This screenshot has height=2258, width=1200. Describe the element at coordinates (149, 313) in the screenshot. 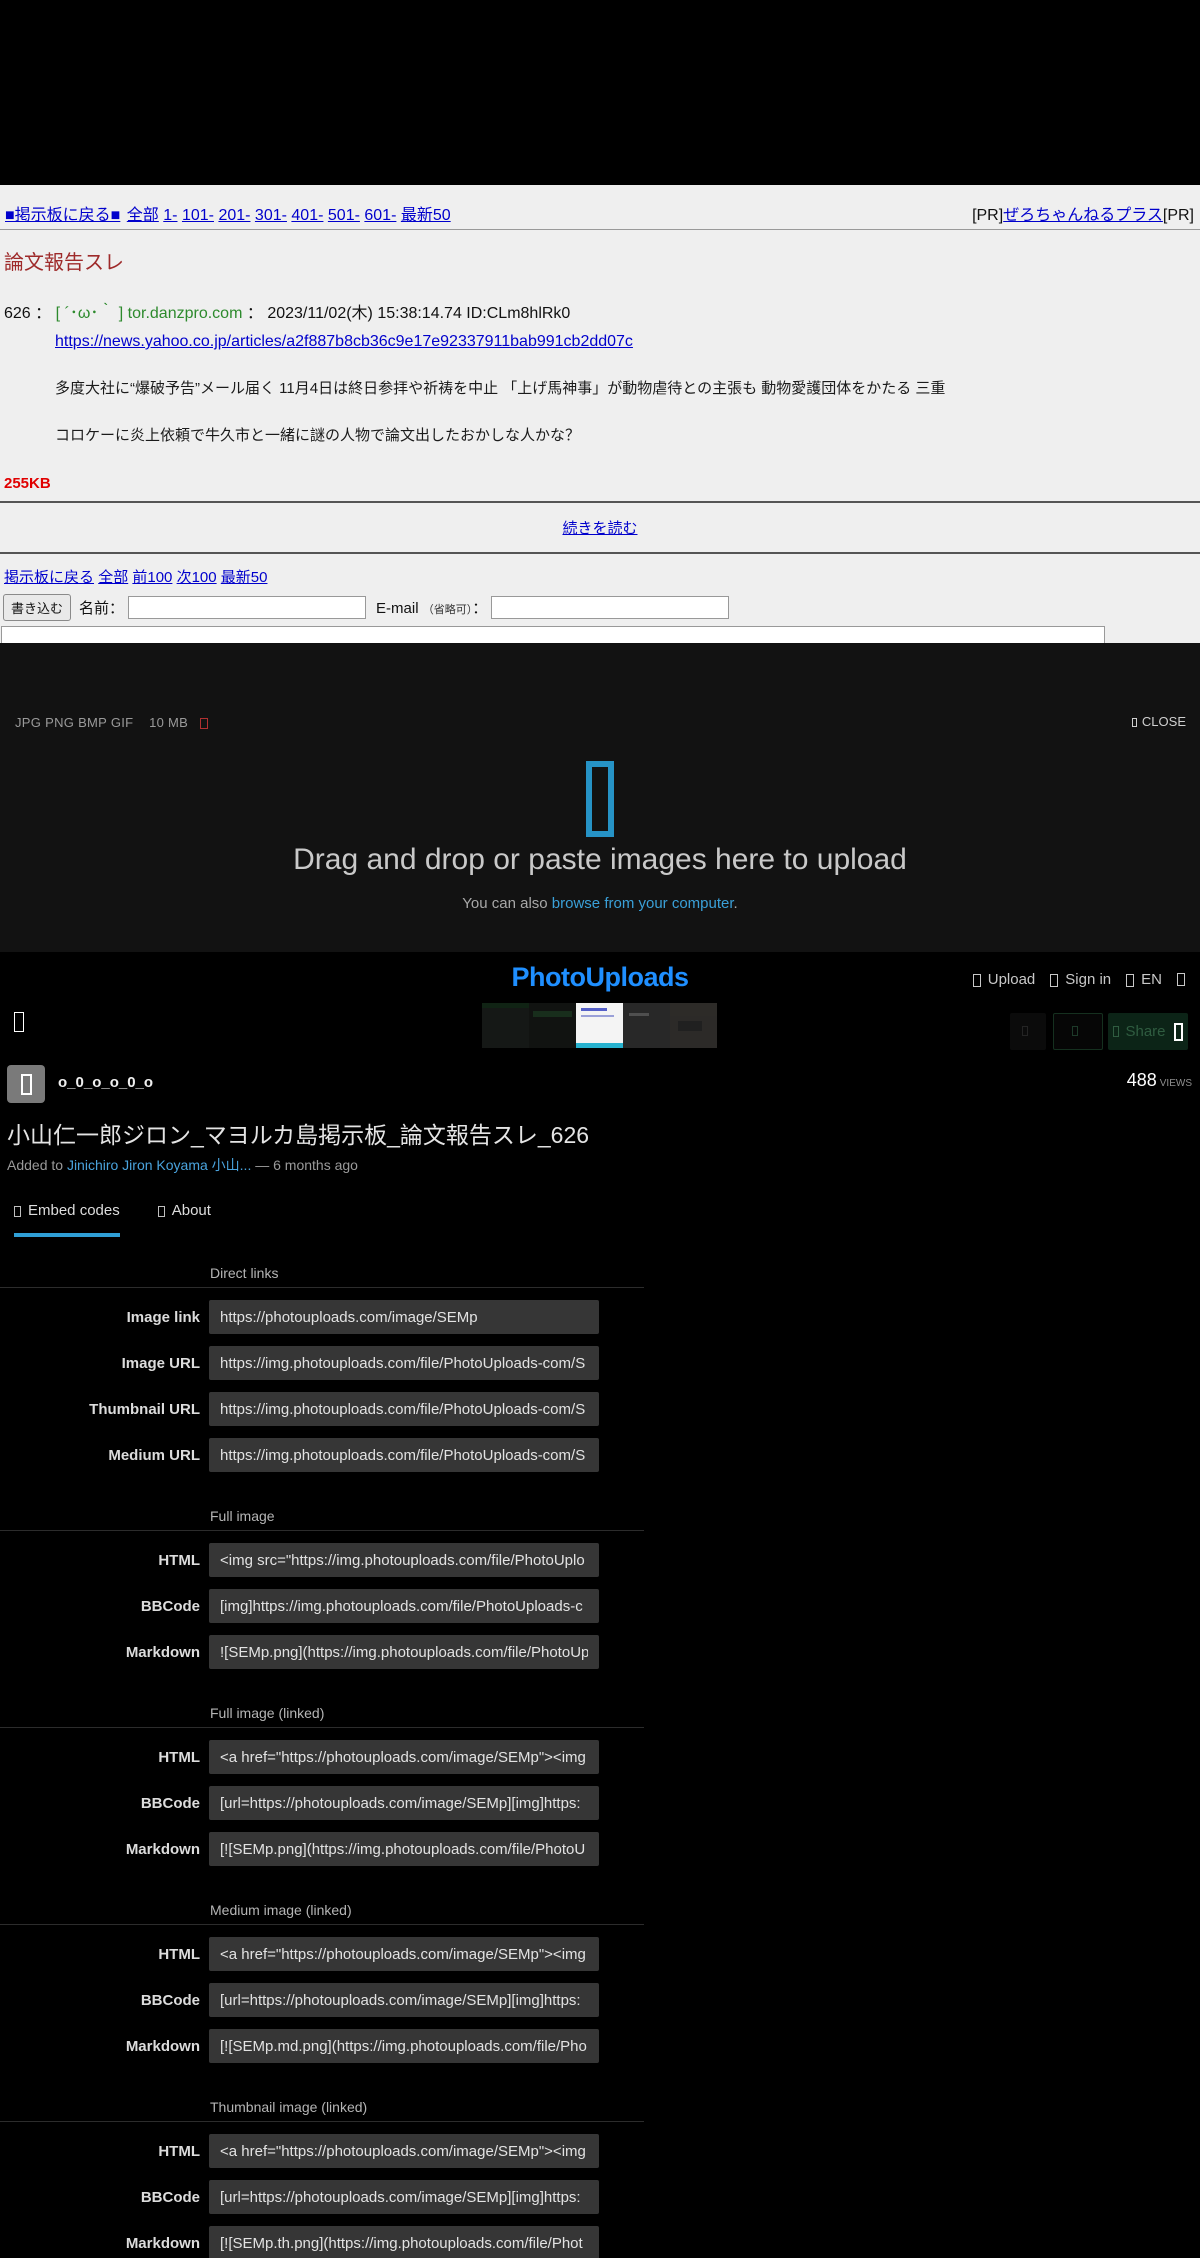

I see `poster-name: [ ´･ω･｀ ] tor.danzpro.com` at that location.